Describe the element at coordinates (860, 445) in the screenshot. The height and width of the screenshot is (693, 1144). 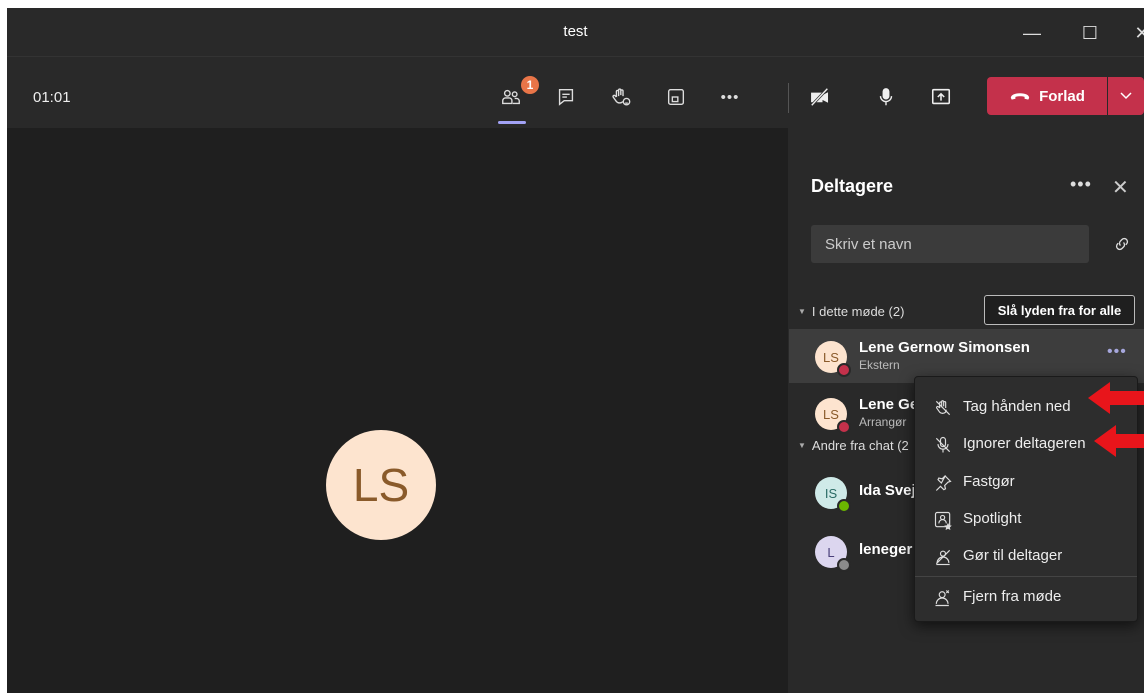
I see `section-other-chat-label: Andre fra chat (2` at that location.